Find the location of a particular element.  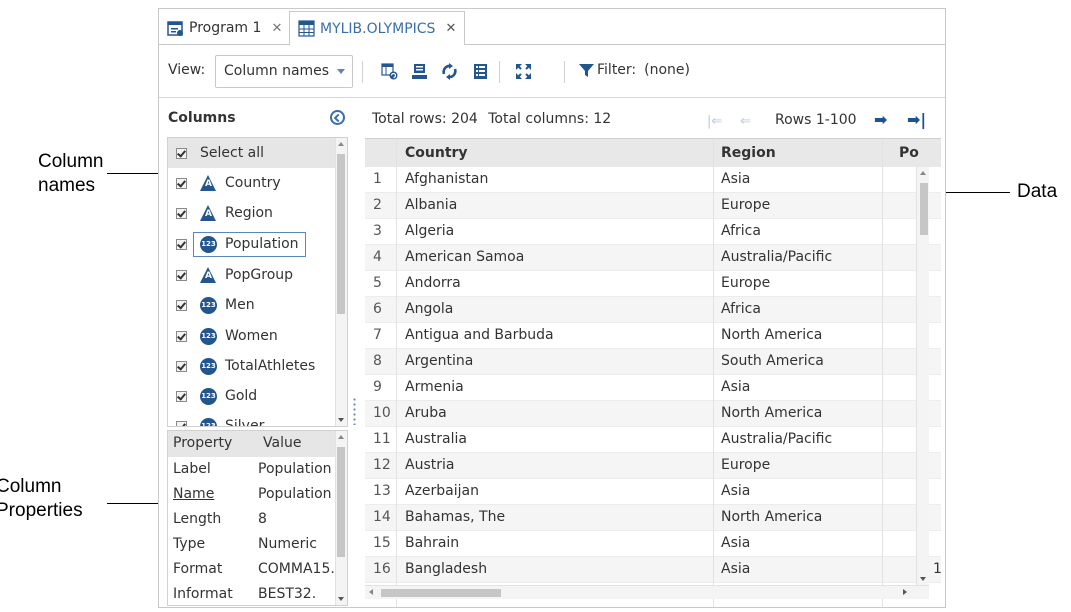

table-row: 13 Azerbaijan Asia is located at coordinates (653, 492).